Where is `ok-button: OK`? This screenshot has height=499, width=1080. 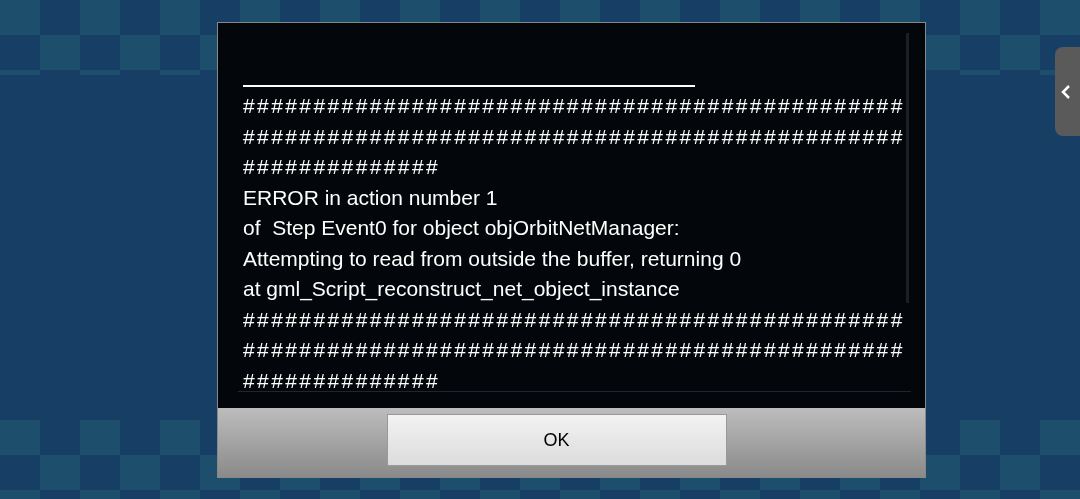
ok-button: OK is located at coordinates (556, 440).